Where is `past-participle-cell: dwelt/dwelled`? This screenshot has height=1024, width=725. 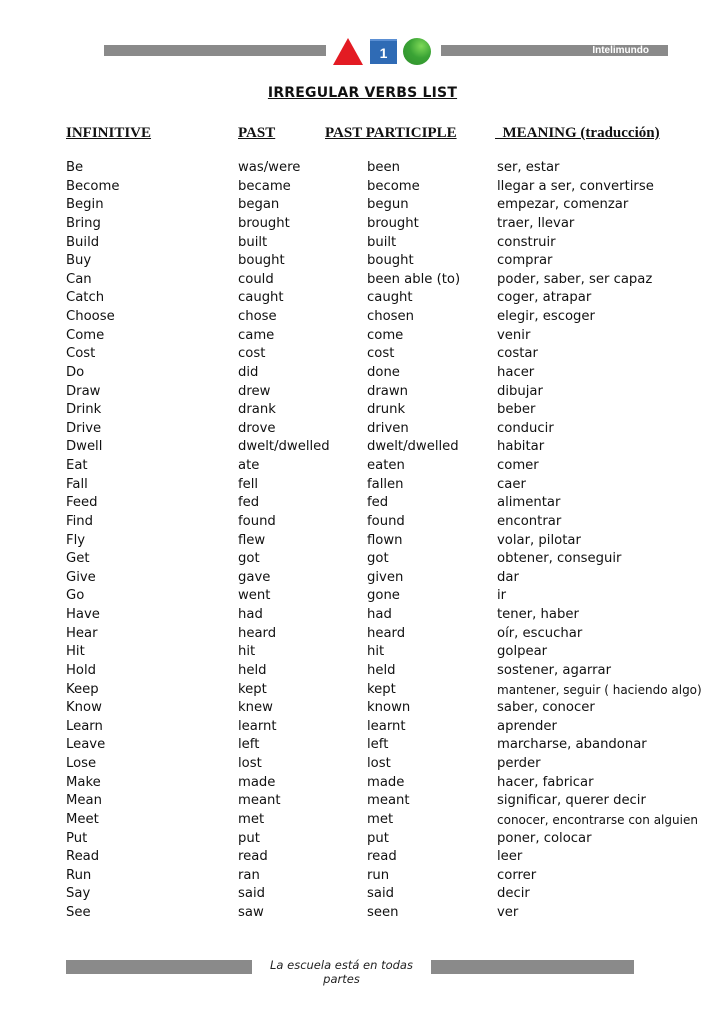
past-participle-cell: dwelt/dwelled is located at coordinates (413, 447).